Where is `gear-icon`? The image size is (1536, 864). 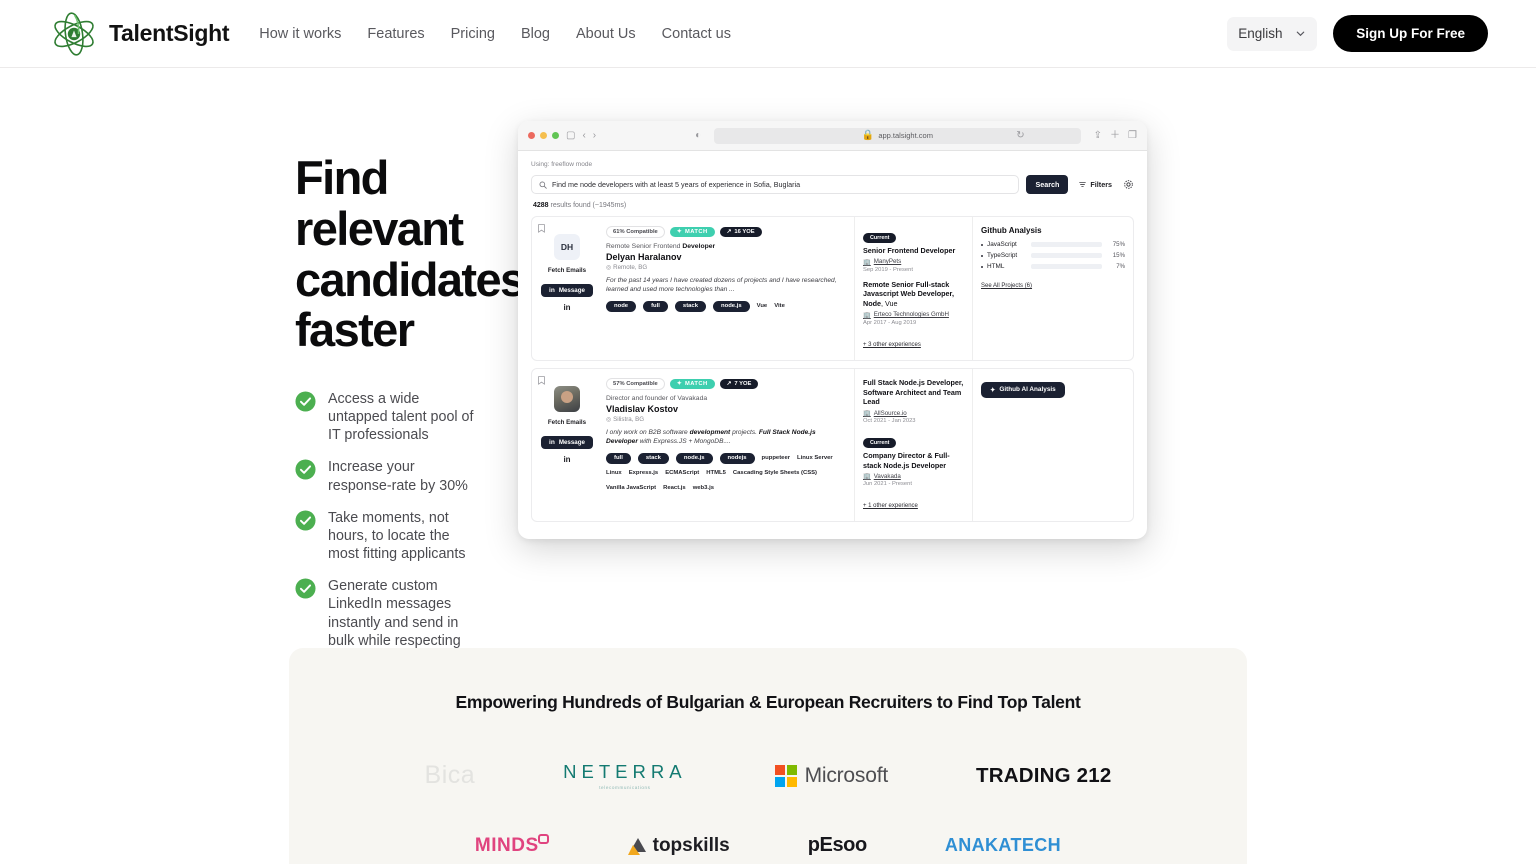 gear-icon is located at coordinates (1128, 184).